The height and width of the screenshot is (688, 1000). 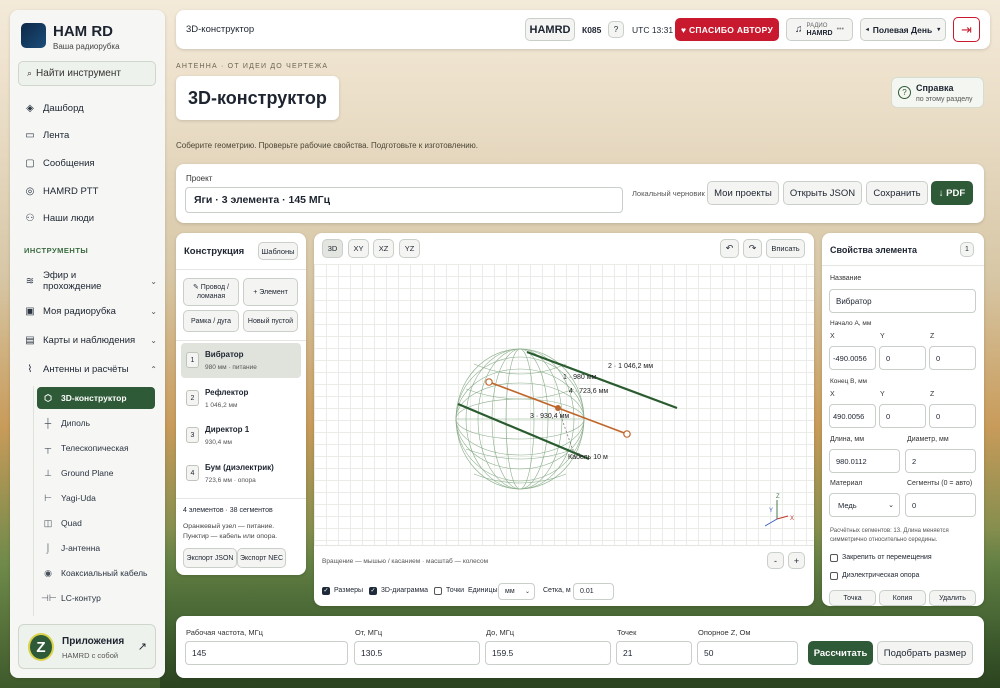 What do you see at coordinates (210, 558) in the screenshot?
I see `export-json-button: Экспорт JSON` at bounding box center [210, 558].